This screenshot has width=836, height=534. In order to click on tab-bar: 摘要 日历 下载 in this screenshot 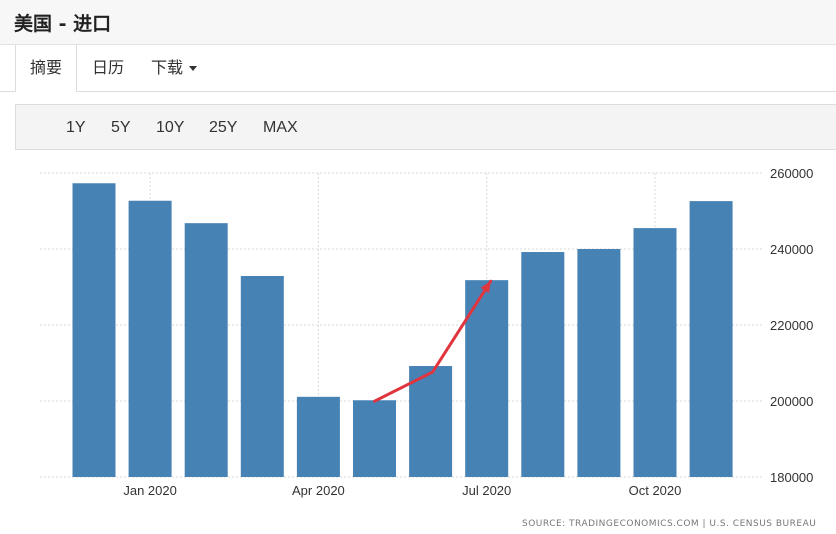, I will do `click(418, 68)`.